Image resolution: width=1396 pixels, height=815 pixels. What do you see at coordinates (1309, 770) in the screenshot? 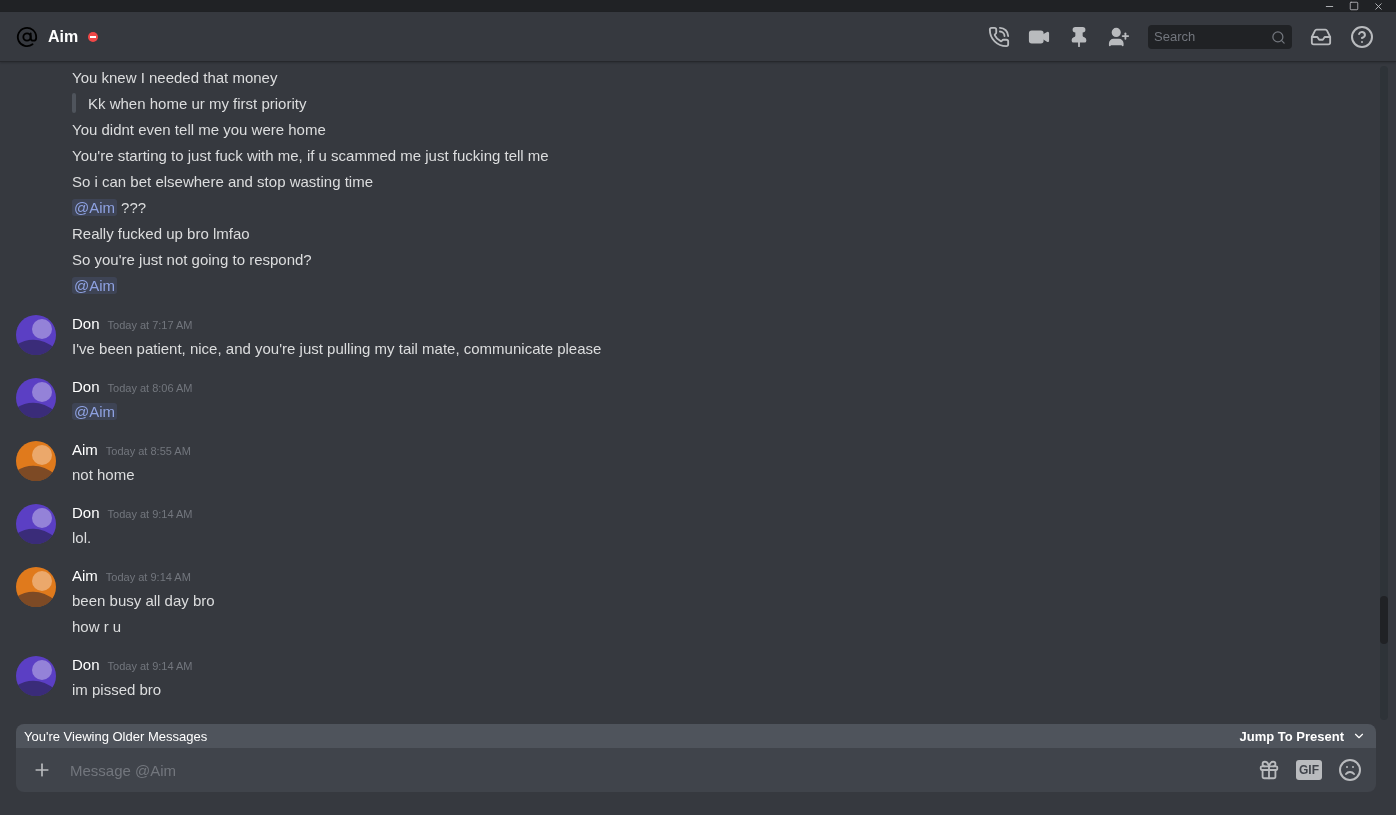
I see `gif-button: GIF` at bounding box center [1309, 770].